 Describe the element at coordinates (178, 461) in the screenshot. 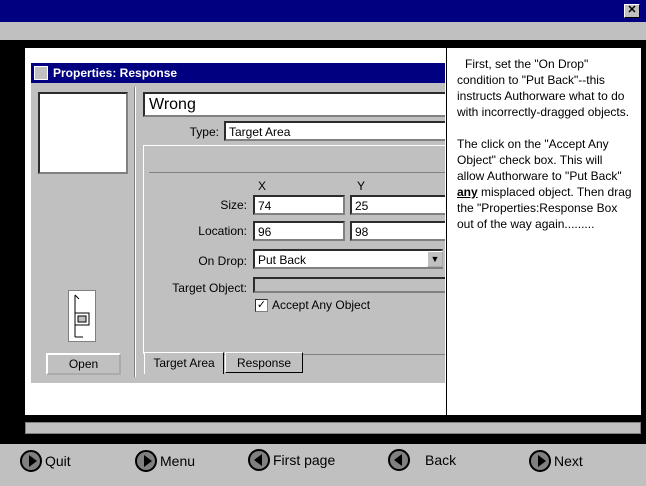

I see `menu-label: Menu` at that location.